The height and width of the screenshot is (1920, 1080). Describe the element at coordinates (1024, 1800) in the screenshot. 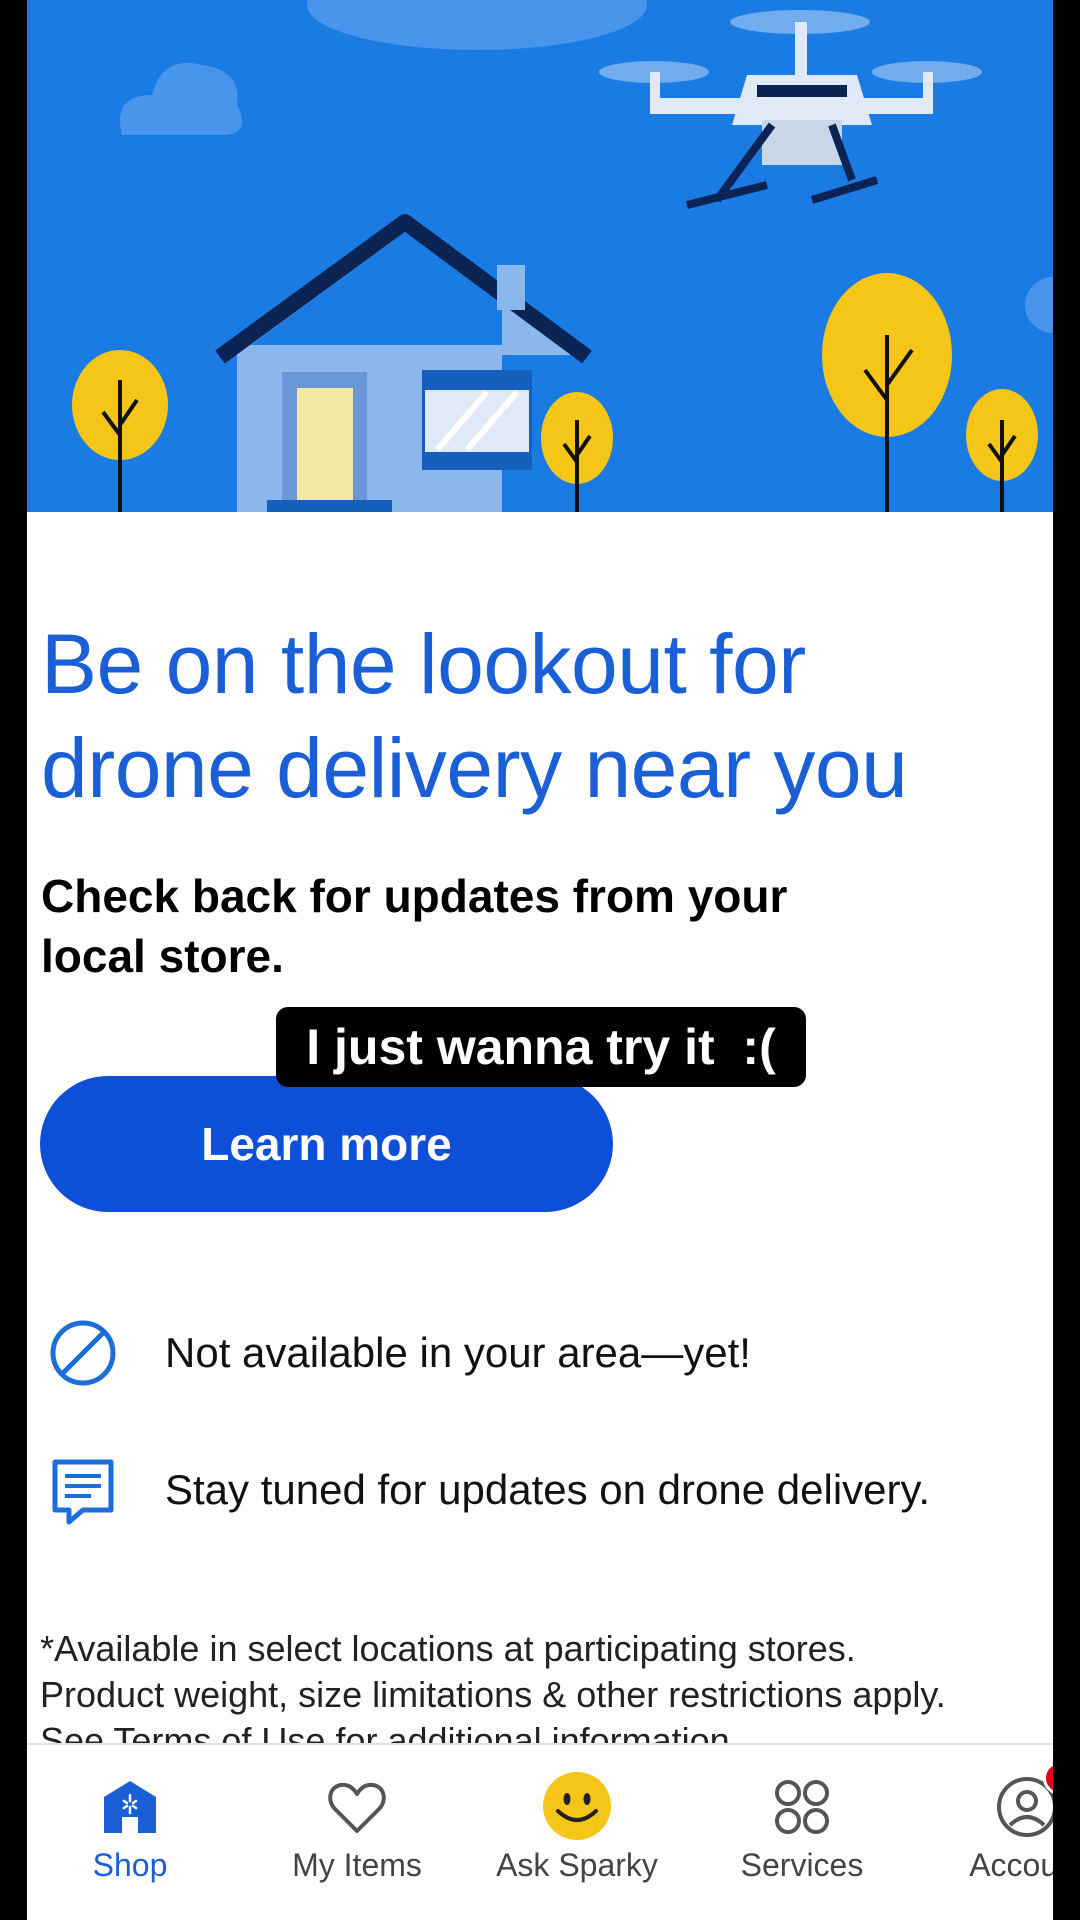

I see `account-icon` at that location.